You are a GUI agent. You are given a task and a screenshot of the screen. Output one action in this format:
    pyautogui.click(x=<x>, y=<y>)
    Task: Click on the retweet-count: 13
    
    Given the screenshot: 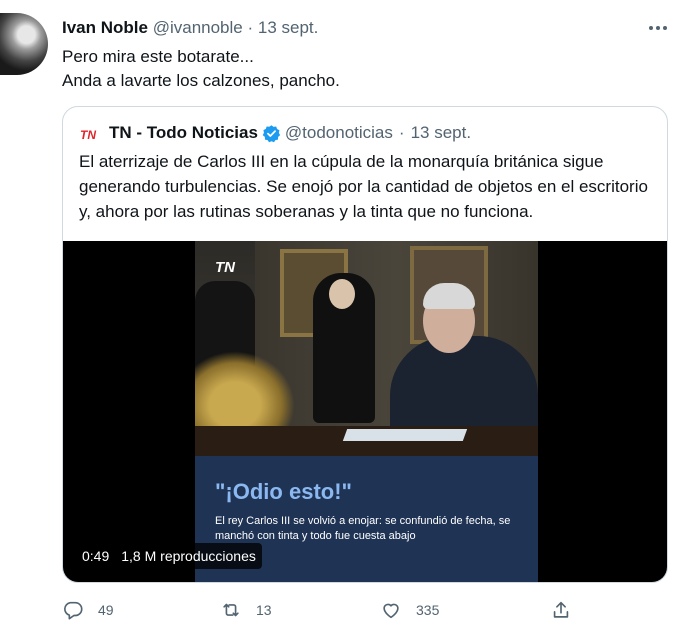 What is the action you would take?
    pyautogui.click(x=264, y=610)
    